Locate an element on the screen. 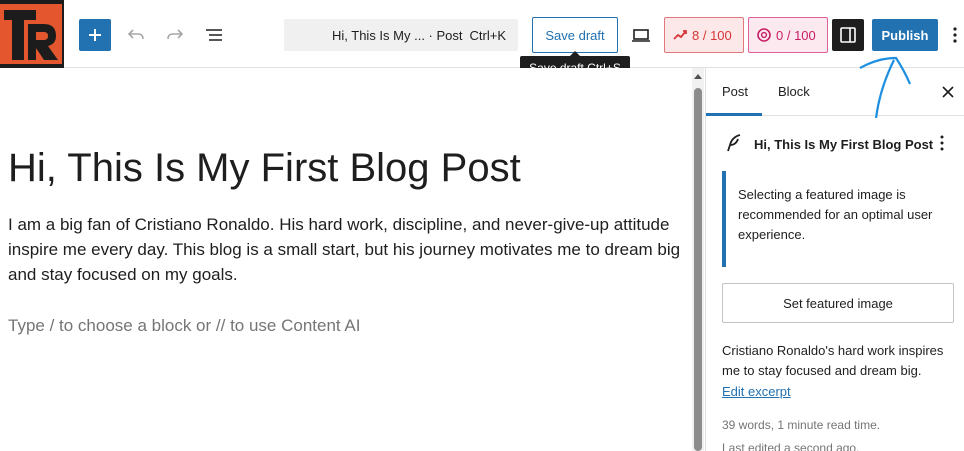  command-palette-bar: Hi, This Is My ... · Post Ctrl+K is located at coordinates (401, 35).